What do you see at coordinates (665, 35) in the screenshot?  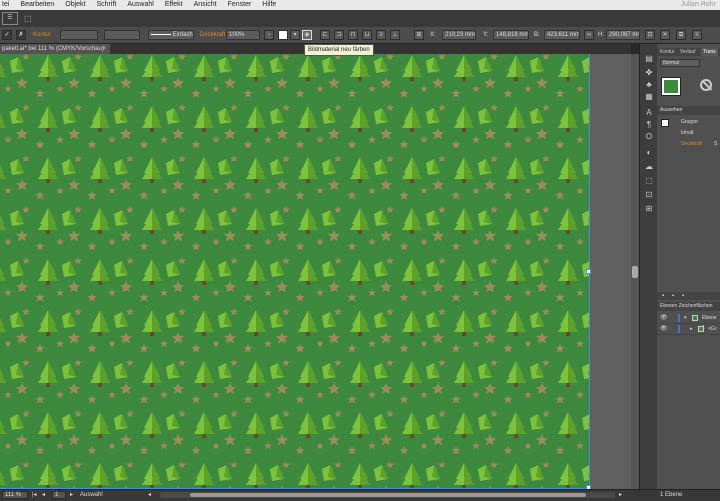 I see `envelope-icon: ✕` at bounding box center [665, 35].